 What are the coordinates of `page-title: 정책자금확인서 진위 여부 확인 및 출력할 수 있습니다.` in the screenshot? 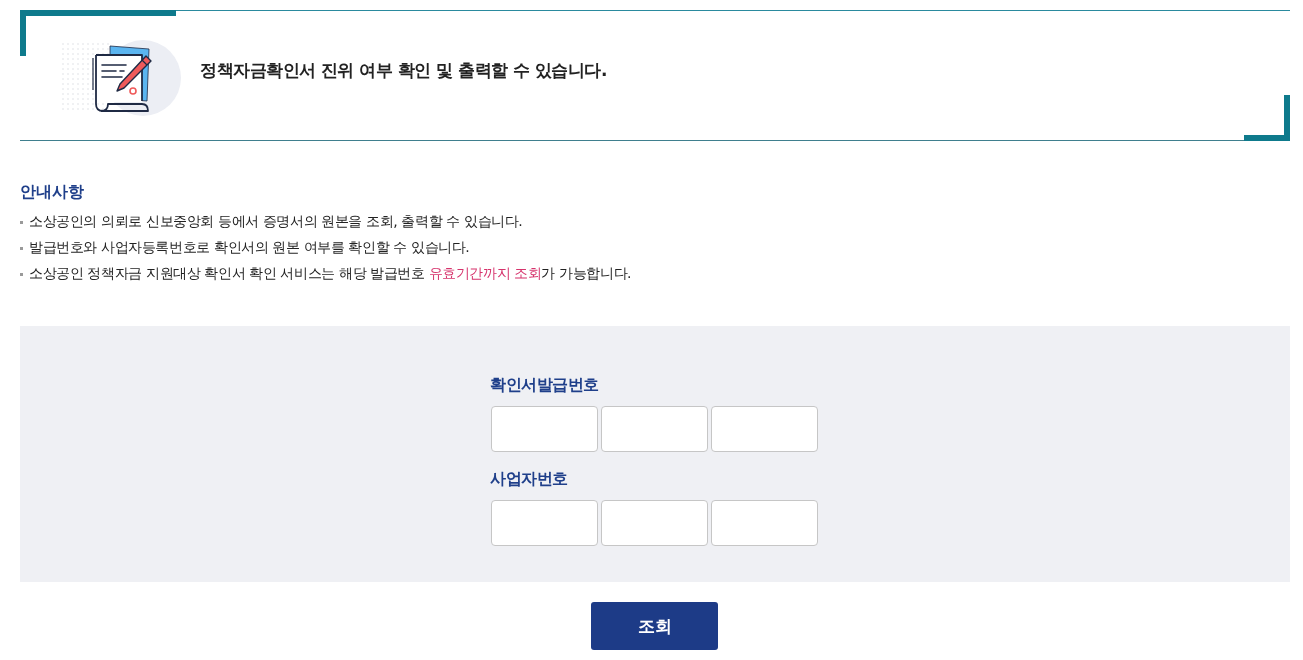 It's located at (403, 70).